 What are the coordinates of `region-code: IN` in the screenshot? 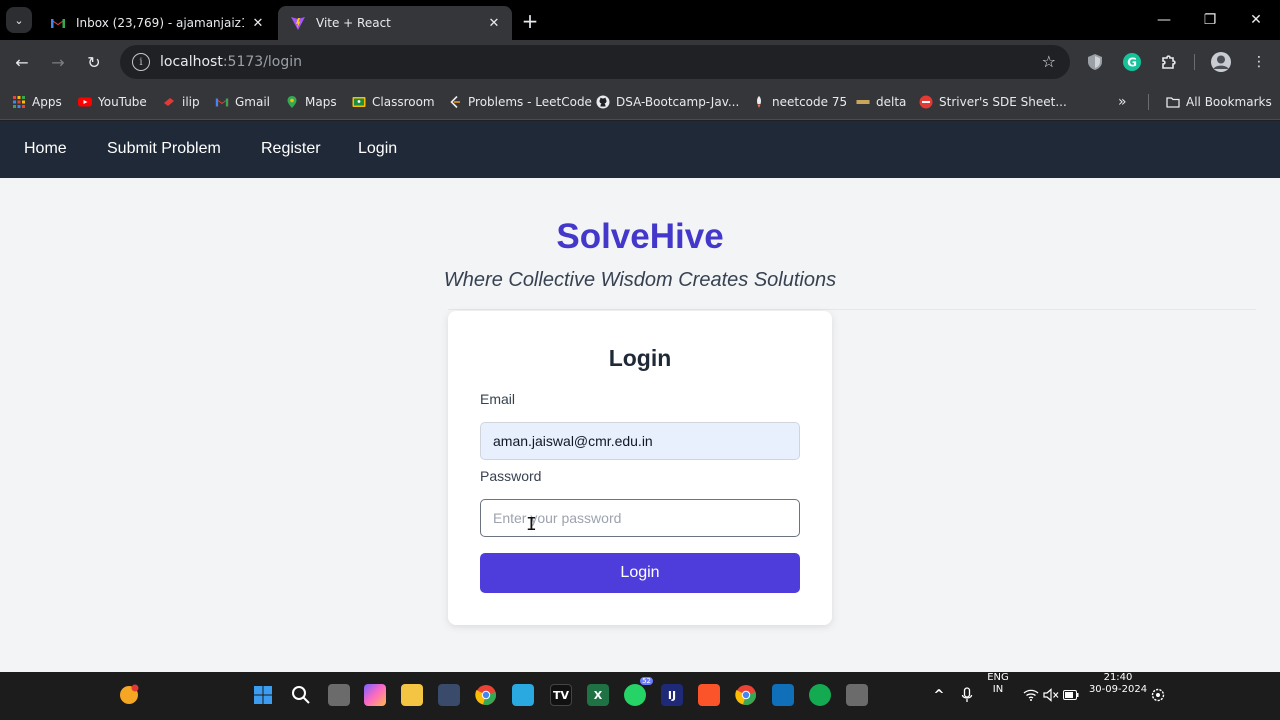 It's located at (998, 689).